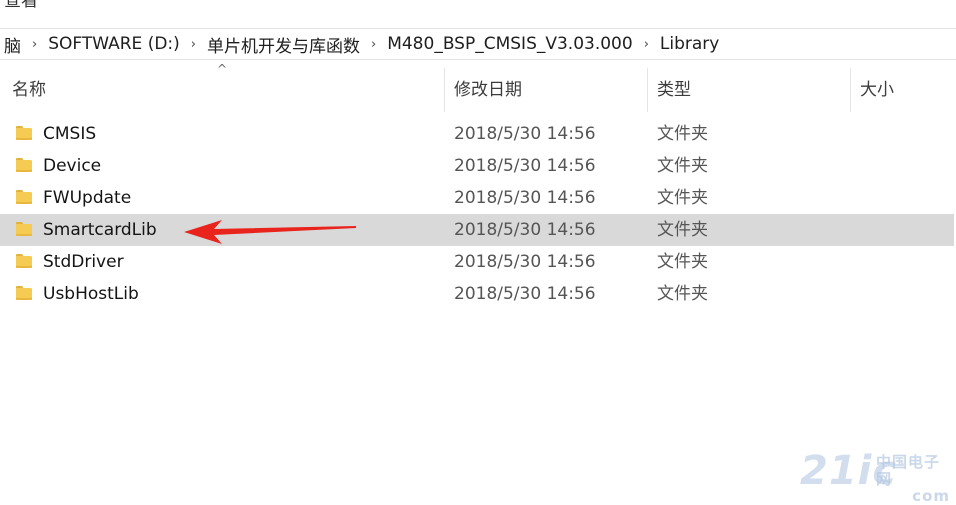 This screenshot has width=956, height=505. I want to click on file-row: UsbHostLib 2018/5/30 14:56 文件夹, so click(478, 294).